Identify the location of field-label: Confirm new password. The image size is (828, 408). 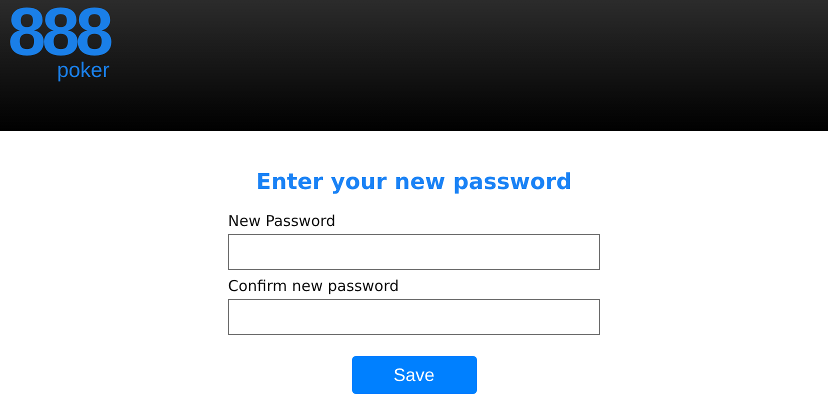
(314, 286).